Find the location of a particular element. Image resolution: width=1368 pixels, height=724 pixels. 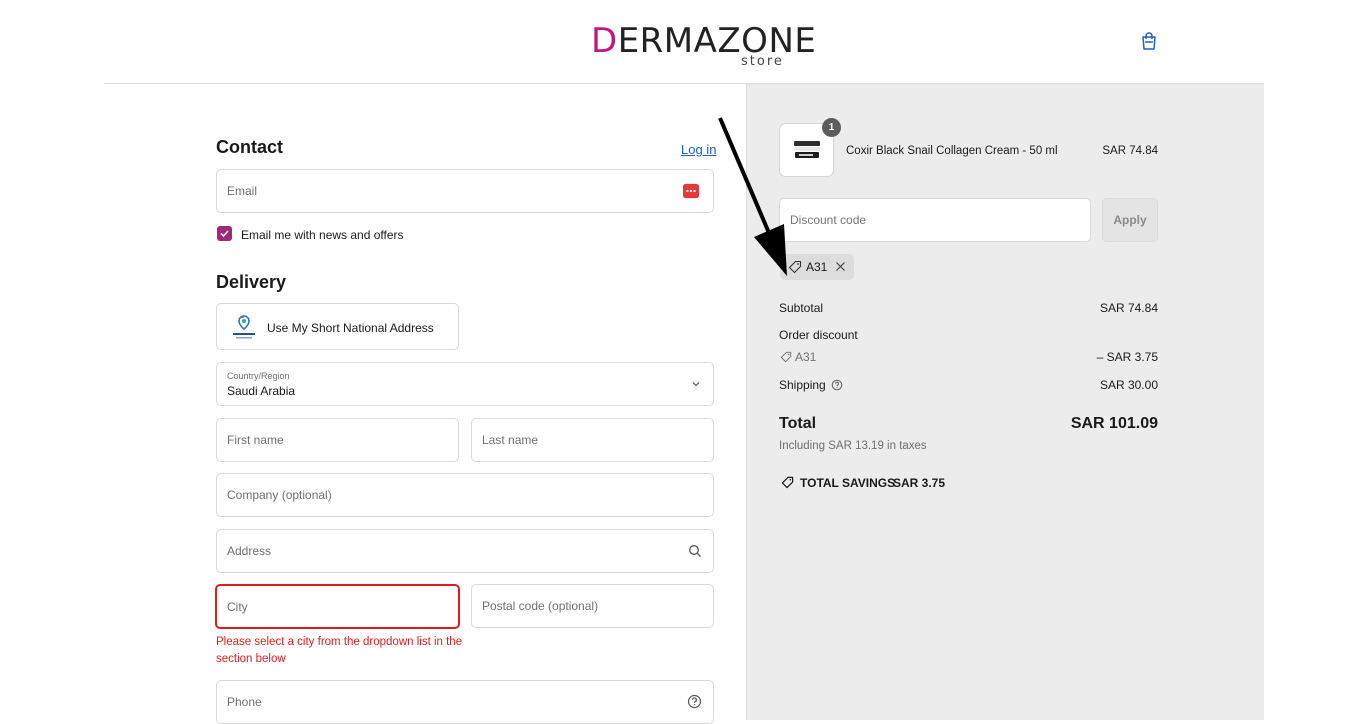

newsletter-checkbox is located at coordinates (224, 233).